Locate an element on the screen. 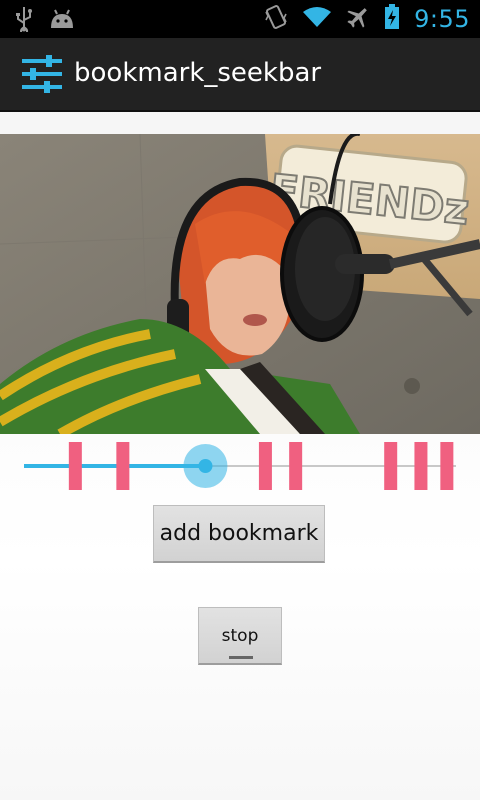 The height and width of the screenshot is (800, 480). status-bar: 9:55 is located at coordinates (240, 19).